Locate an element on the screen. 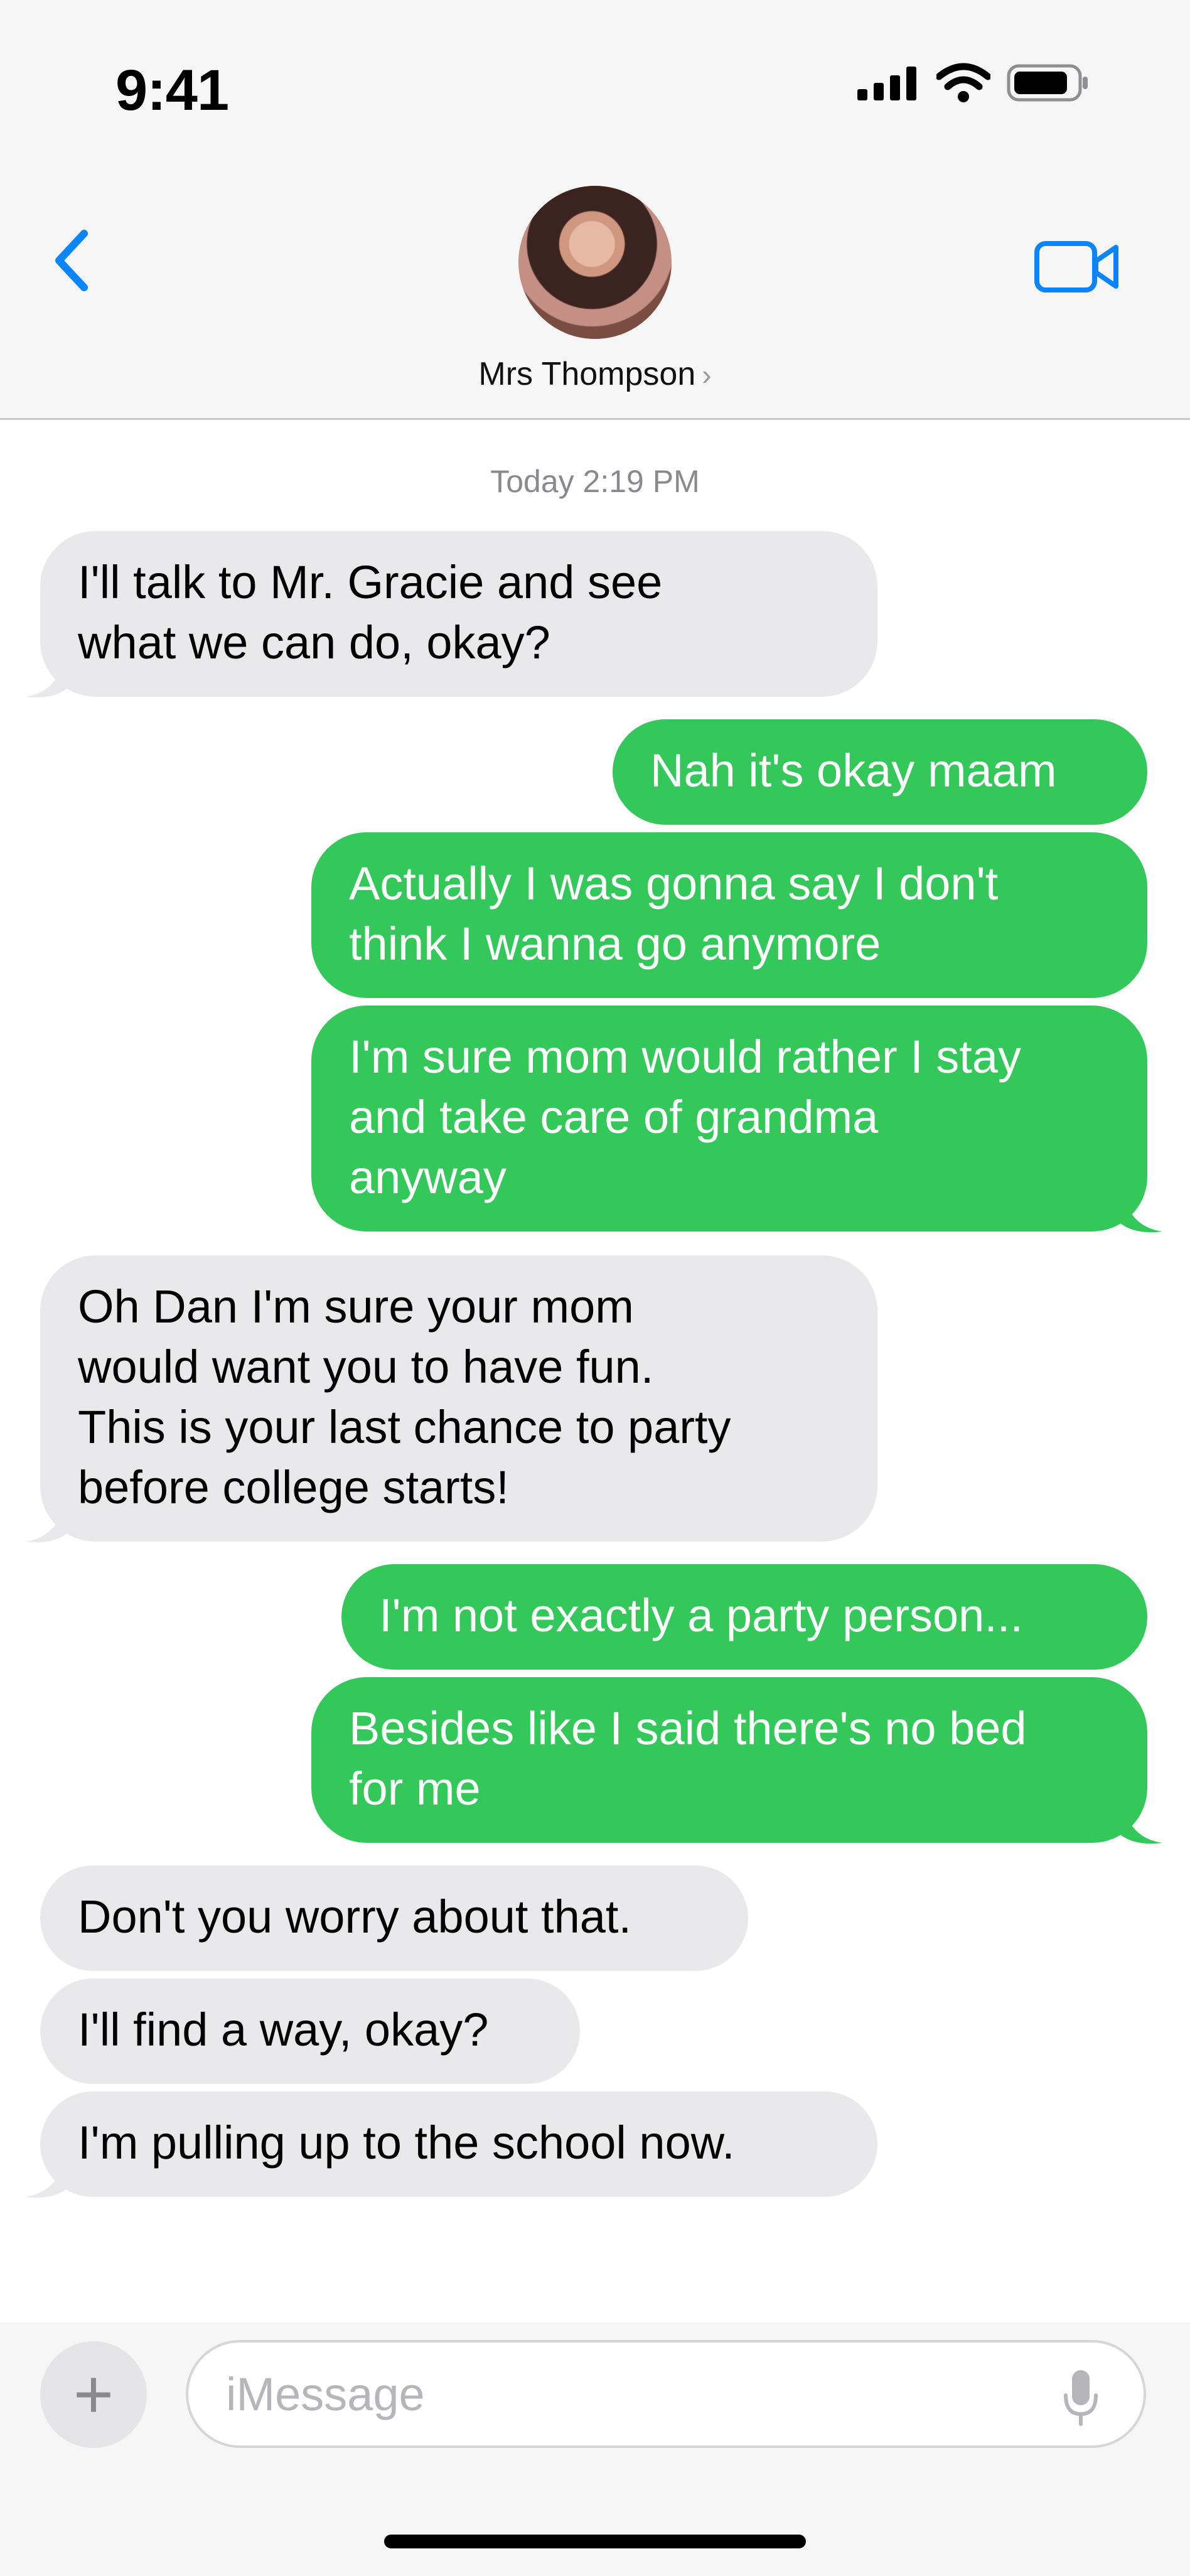 The width and height of the screenshot is (1190, 2576). contact-avatar is located at coordinates (595, 262).